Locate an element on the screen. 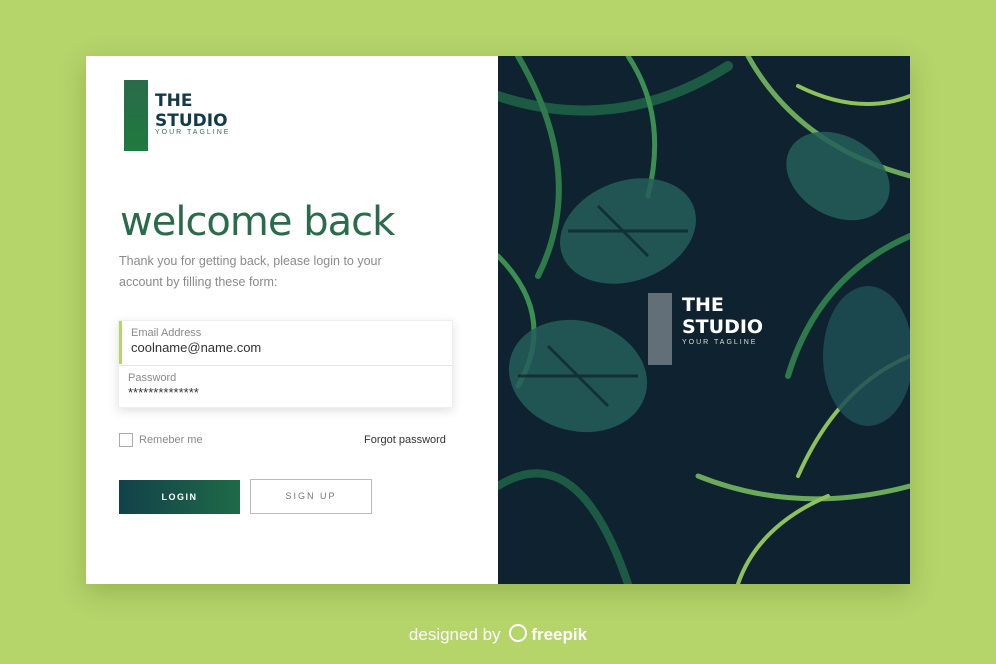  email-field: Email Address coolname@name.com is located at coordinates (285, 342).